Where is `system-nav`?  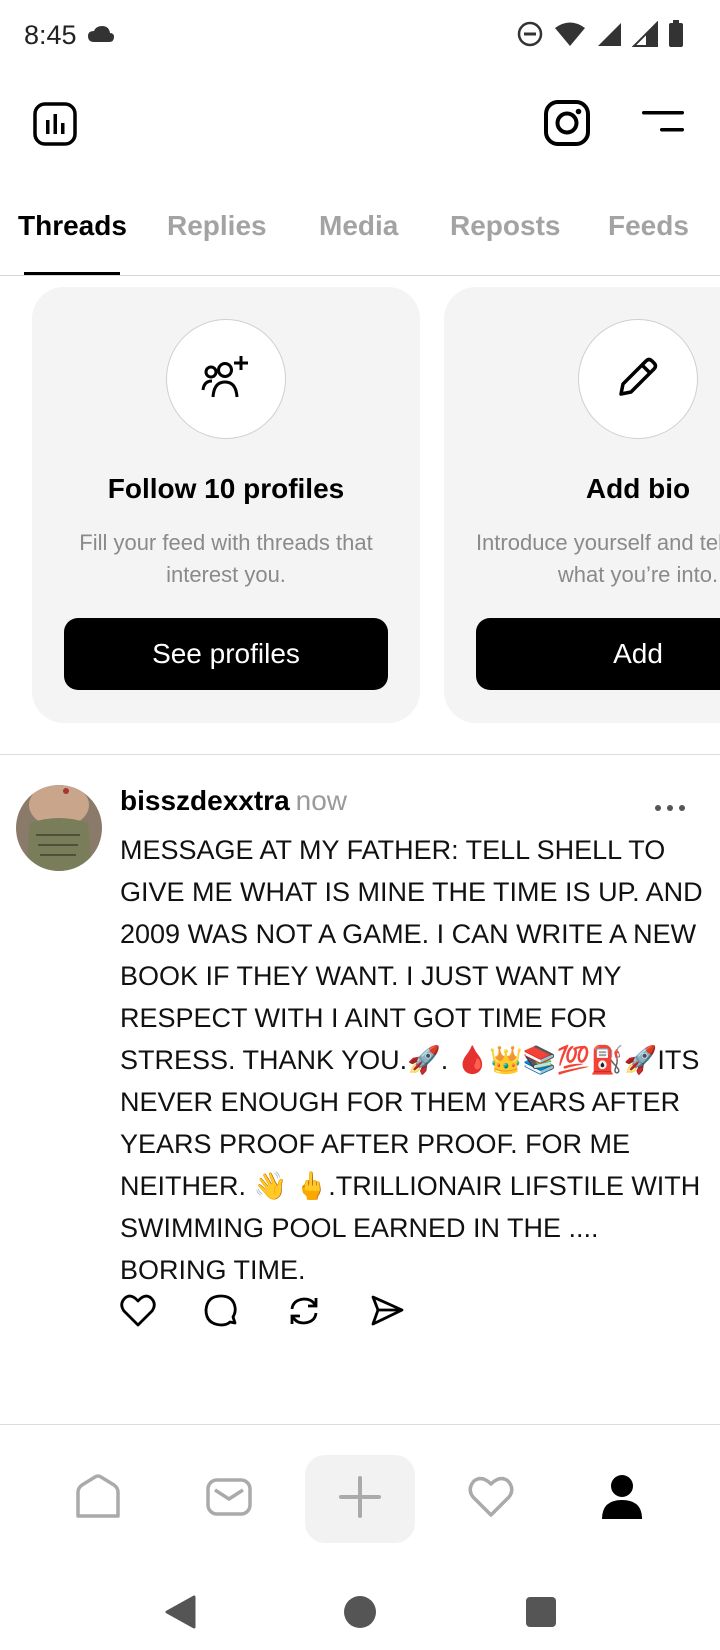
system-nav is located at coordinates (360, 1611).